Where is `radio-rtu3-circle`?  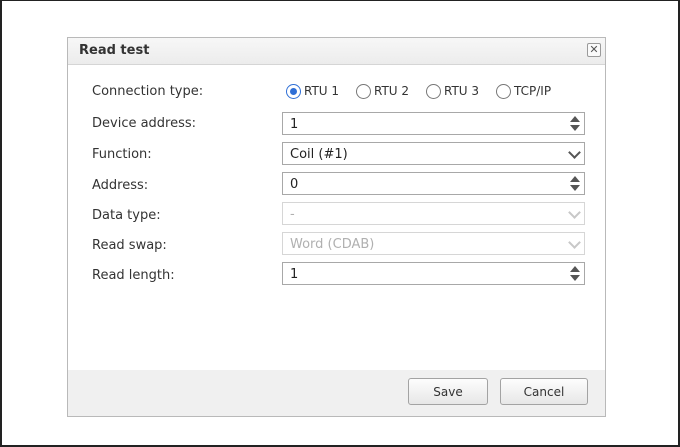 radio-rtu3-circle is located at coordinates (433, 91).